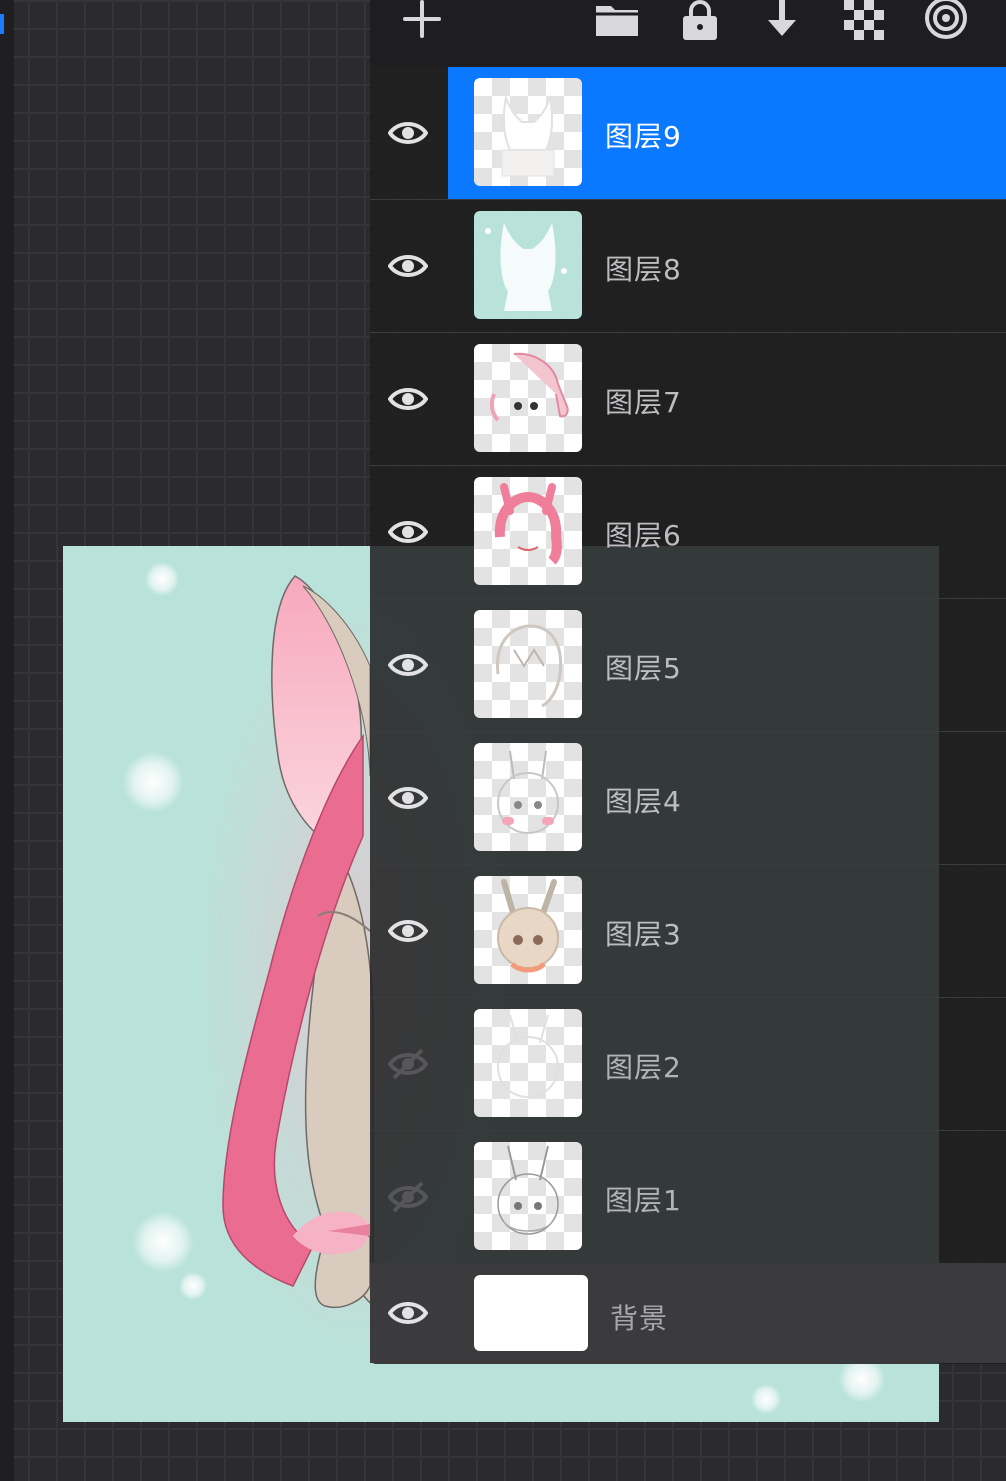 The height and width of the screenshot is (1481, 1006). I want to click on layer-row: 图层9, so click(688, 133).